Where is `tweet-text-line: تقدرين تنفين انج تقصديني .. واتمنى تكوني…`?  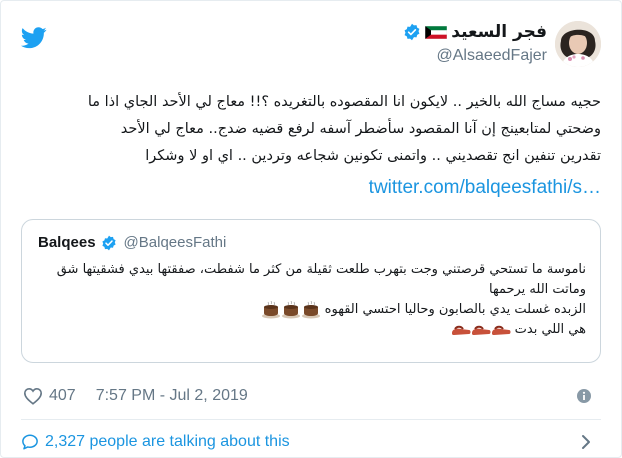
tweet-text-line: تقدرين تنفين انج تقصديني .. واتمنى تكوني… is located at coordinates (373, 156).